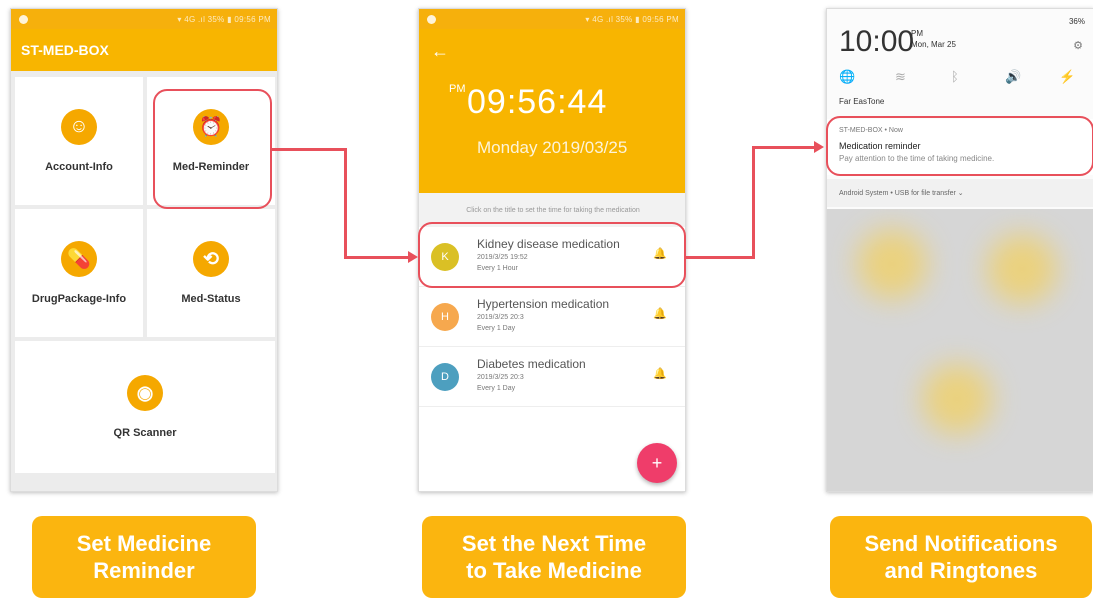 Image resolution: width=1093 pixels, height=599 pixels. What do you see at coordinates (554, 570) in the screenshot?
I see `caption-line: to Take Medicine` at bounding box center [554, 570].